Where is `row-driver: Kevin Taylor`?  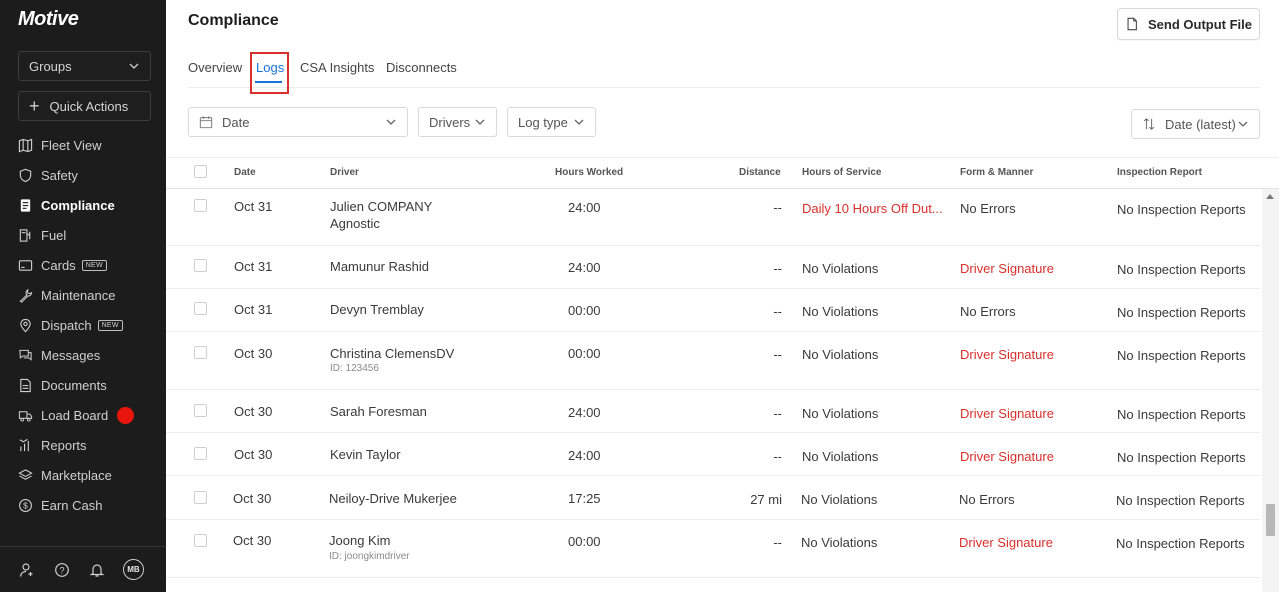 row-driver: Kevin Taylor is located at coordinates (365, 454).